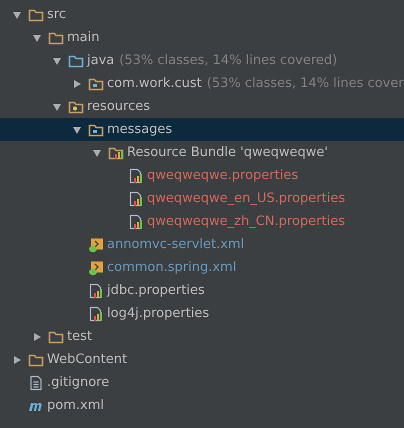 This screenshot has width=404, height=428. Describe the element at coordinates (202, 129) in the screenshot. I see `selected-tree-row: messages` at that location.